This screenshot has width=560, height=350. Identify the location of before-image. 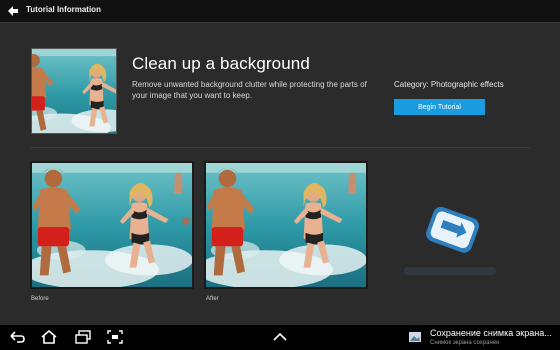
(112, 225).